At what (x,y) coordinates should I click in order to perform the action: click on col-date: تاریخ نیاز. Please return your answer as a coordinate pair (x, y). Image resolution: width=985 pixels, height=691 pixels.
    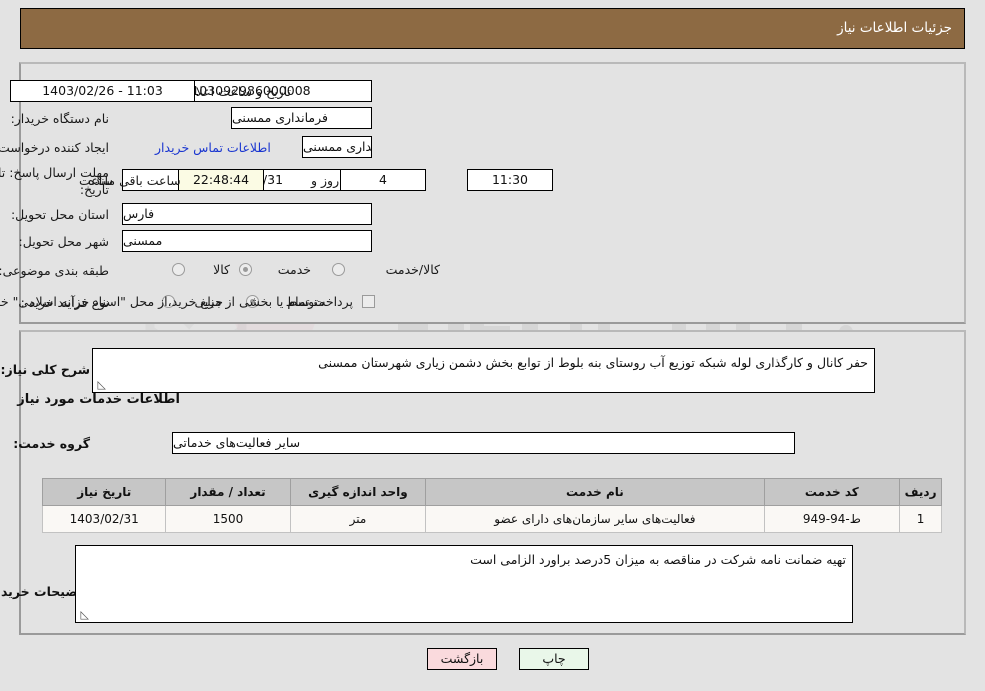
    Looking at the image, I should click on (104, 492).